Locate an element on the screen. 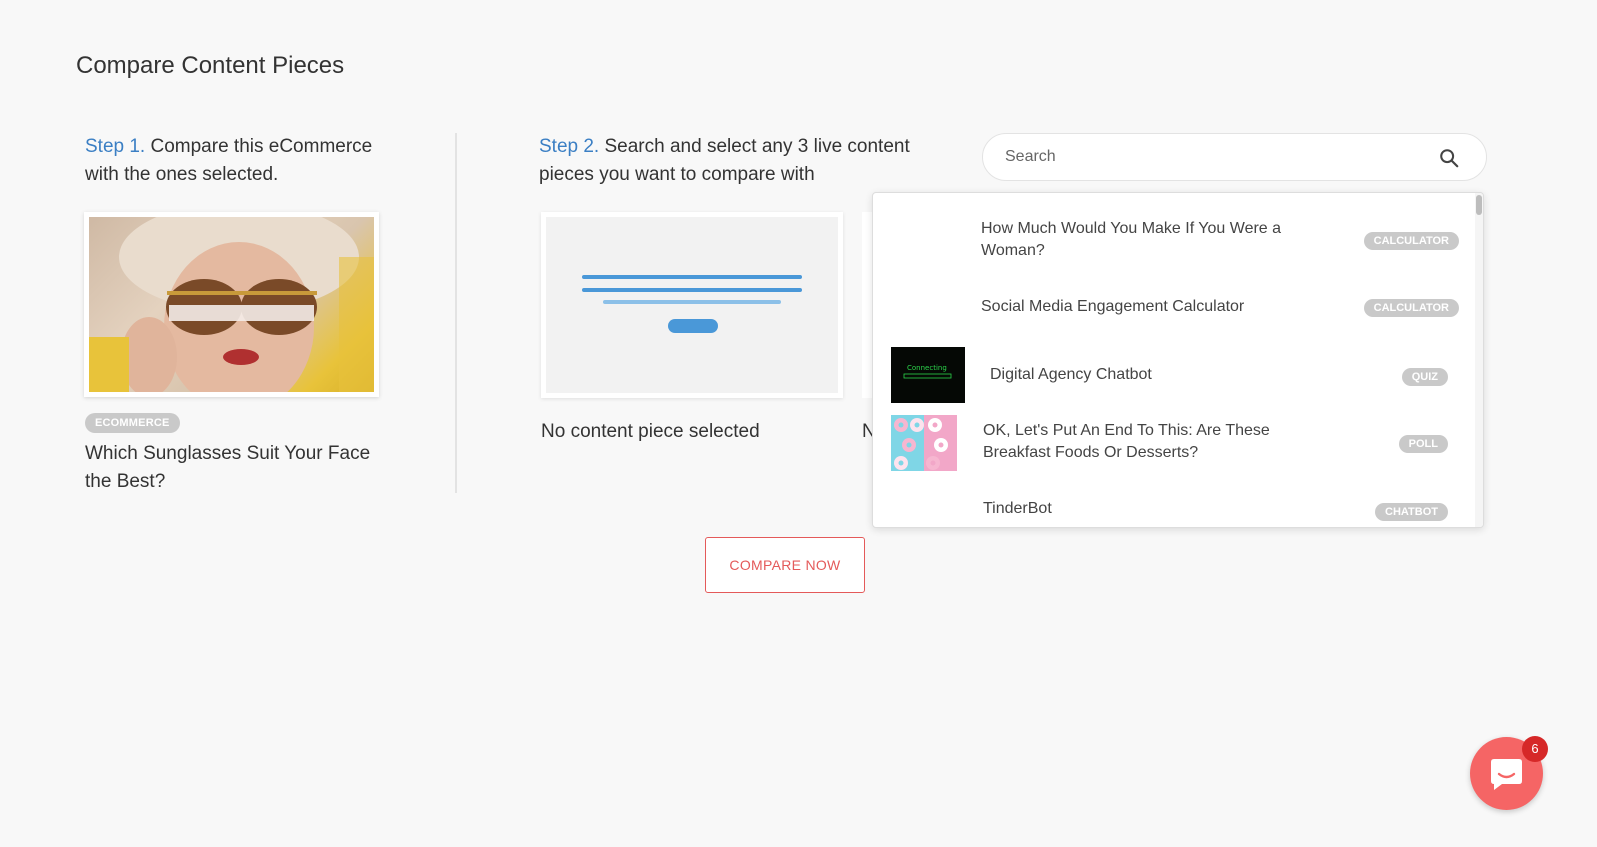  search-input is located at coordinates (1215, 157).